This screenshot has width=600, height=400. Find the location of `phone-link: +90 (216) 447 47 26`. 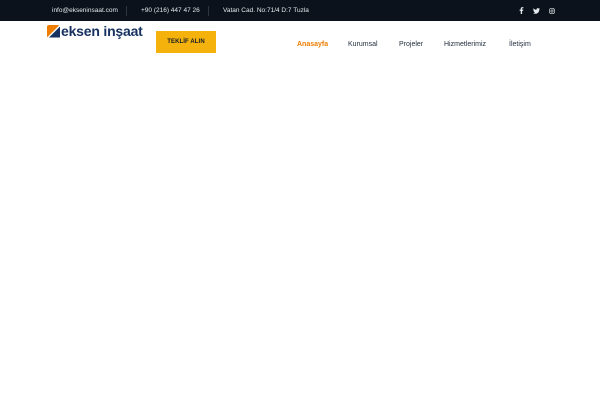

phone-link: +90 (216) 447 47 26 is located at coordinates (170, 10).